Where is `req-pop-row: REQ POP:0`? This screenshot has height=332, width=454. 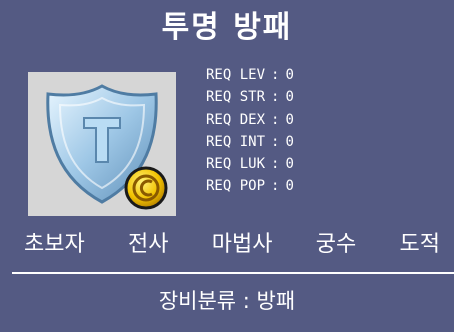
req-pop-row: REQ POP:0 is located at coordinates (306, 186).